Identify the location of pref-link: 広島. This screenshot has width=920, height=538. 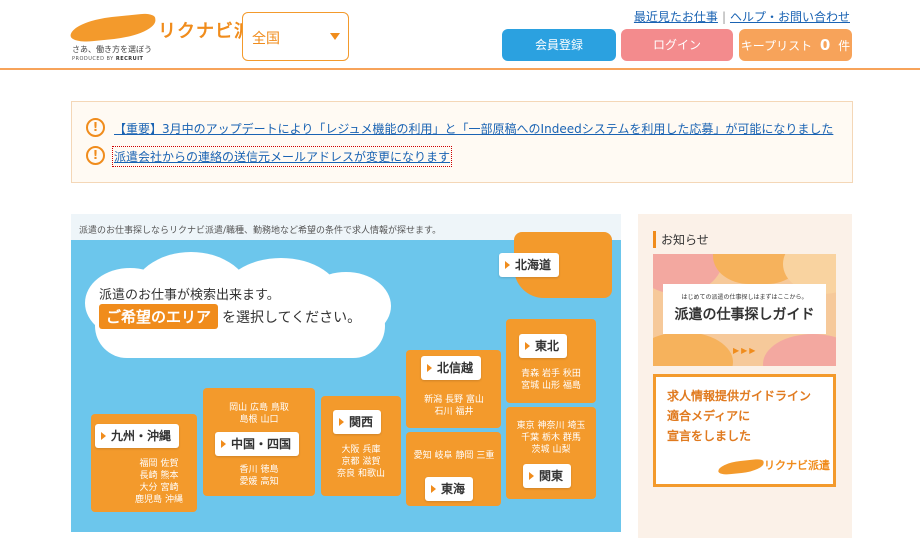
(259, 408).